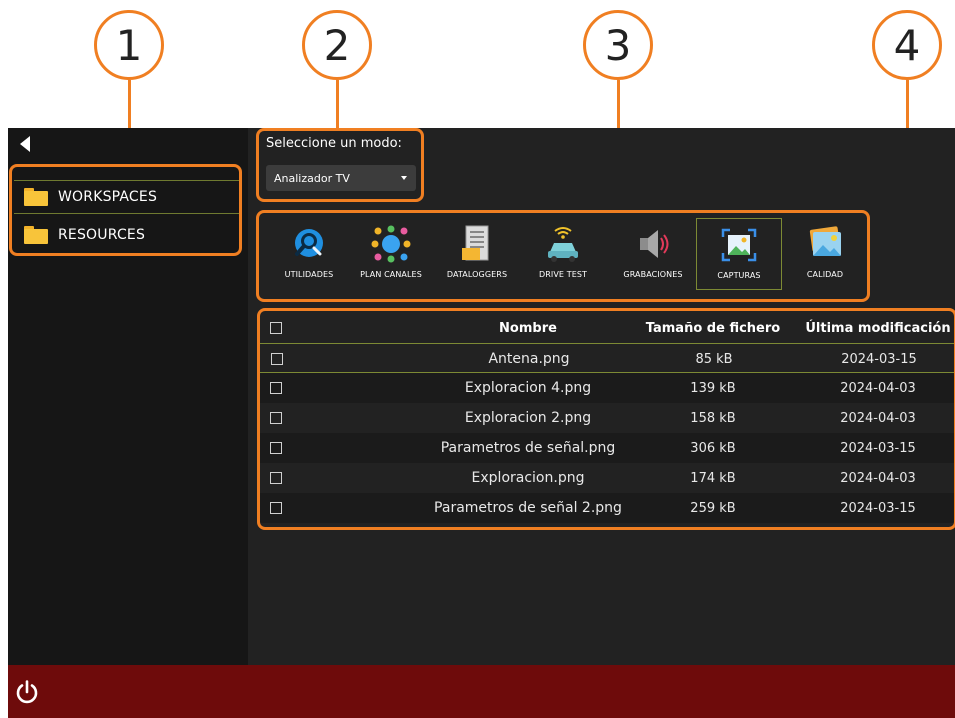  Describe the element at coordinates (276, 328) in the screenshot. I see `select-all-checkbox` at that location.